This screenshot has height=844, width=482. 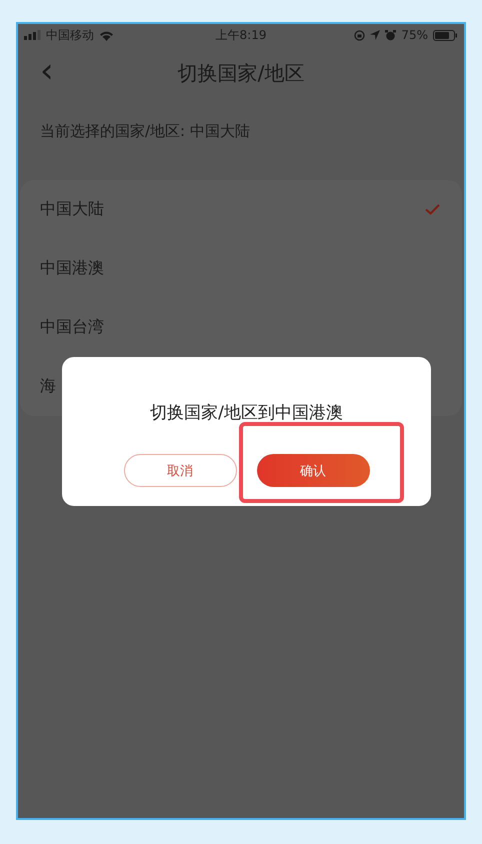 I want to click on back-button: ‹, so click(x=47, y=71).